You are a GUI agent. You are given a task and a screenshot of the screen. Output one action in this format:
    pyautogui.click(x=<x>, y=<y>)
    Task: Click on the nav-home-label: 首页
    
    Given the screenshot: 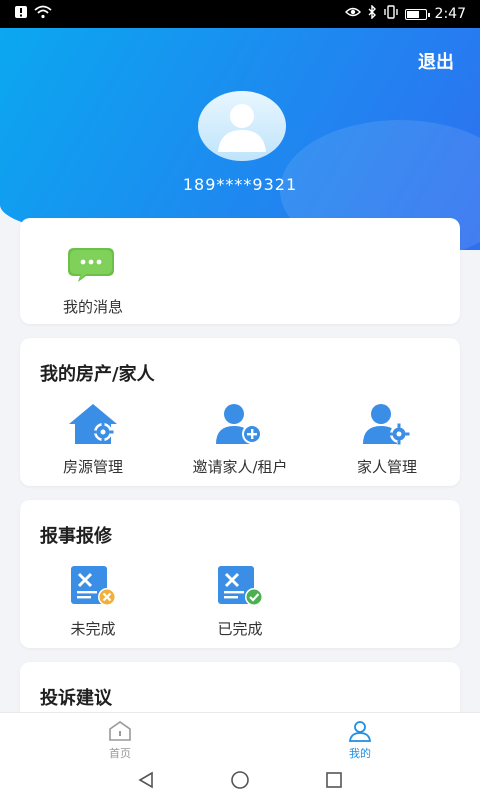 What is the action you would take?
    pyautogui.click(x=120, y=753)
    